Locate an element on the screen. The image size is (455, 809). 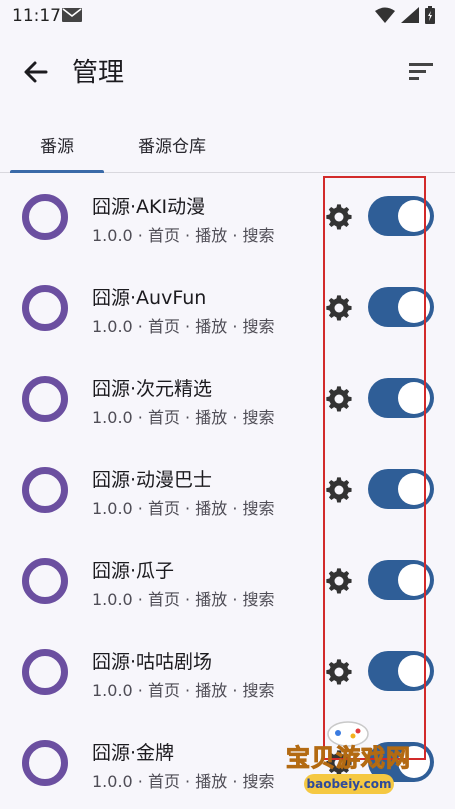
tab-bar: 番源 番源仓库 is located at coordinates (227, 144).